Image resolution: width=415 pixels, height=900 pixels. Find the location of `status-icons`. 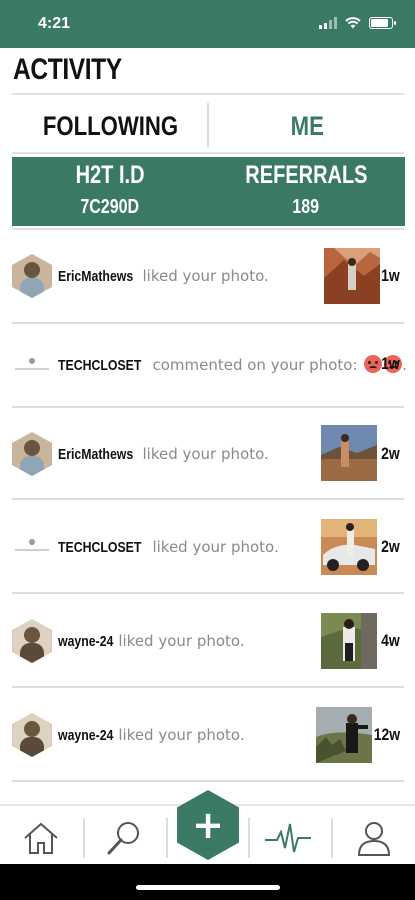

status-icons is located at coordinates (357, 23).